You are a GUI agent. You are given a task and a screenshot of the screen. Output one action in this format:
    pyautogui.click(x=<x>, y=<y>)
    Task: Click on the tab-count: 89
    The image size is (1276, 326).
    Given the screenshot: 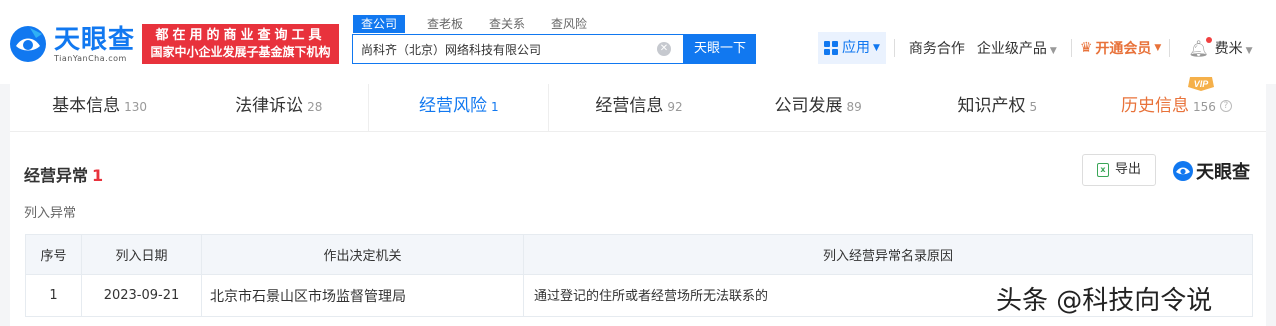 What is the action you would take?
    pyautogui.click(x=854, y=107)
    